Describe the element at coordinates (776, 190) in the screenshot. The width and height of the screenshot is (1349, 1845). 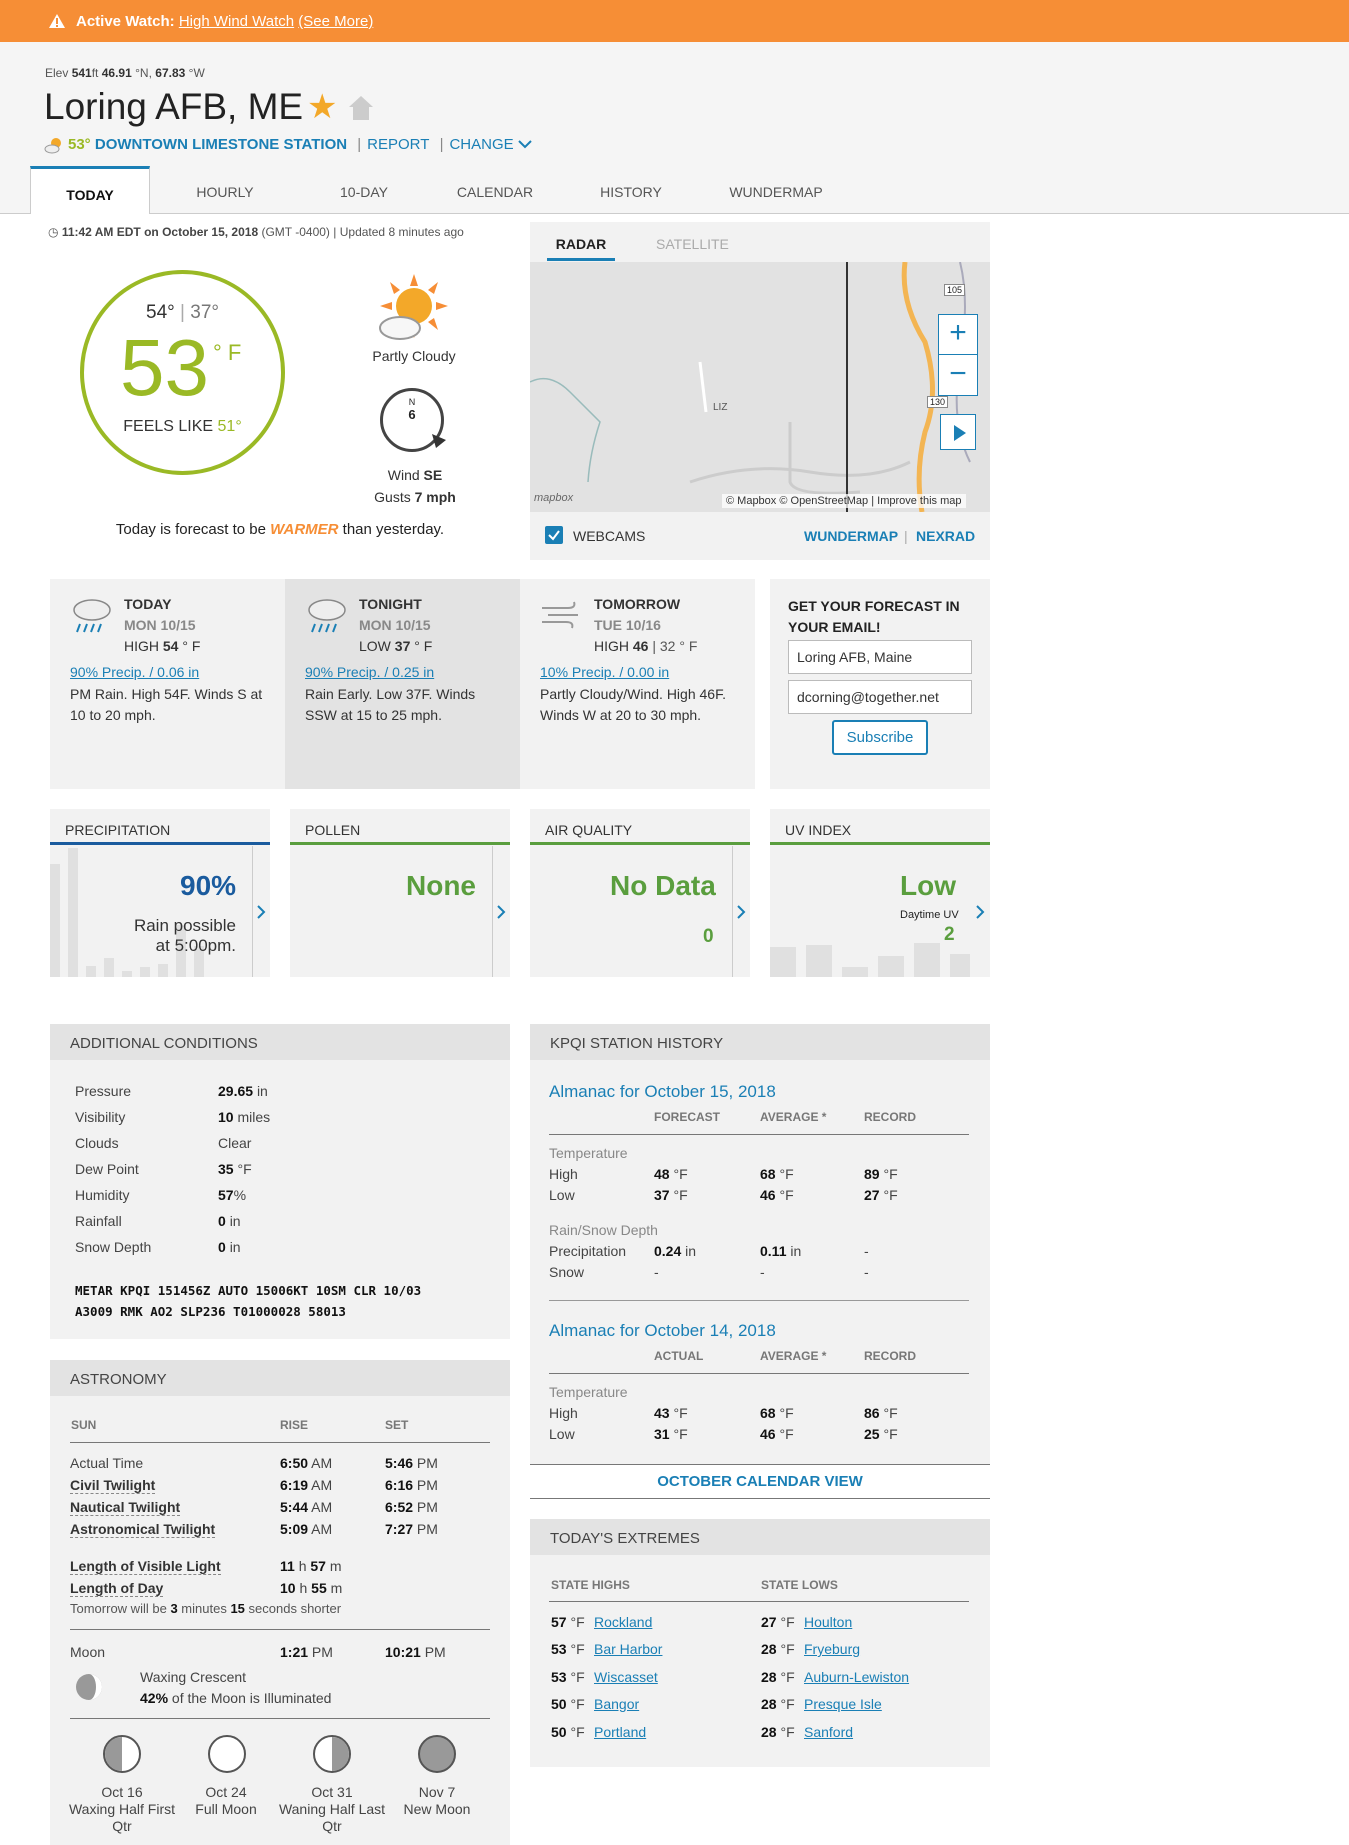
I see `tab-wundermap: WUNDERMAP` at that location.